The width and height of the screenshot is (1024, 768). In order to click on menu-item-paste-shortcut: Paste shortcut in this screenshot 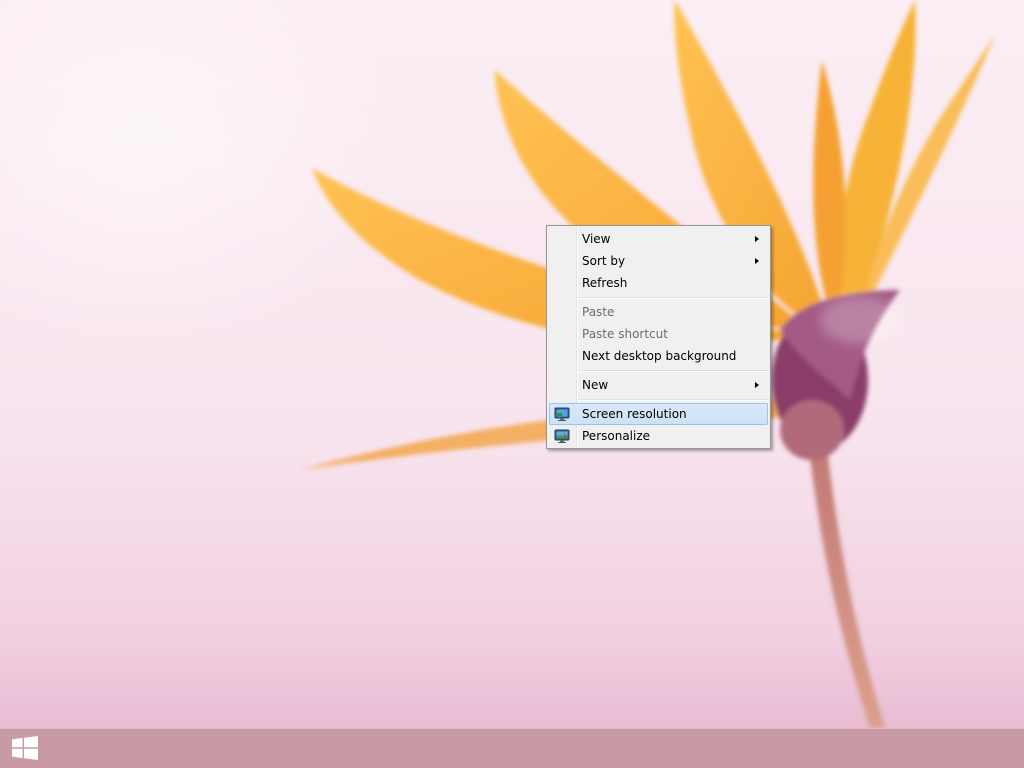, I will do `click(658, 334)`.